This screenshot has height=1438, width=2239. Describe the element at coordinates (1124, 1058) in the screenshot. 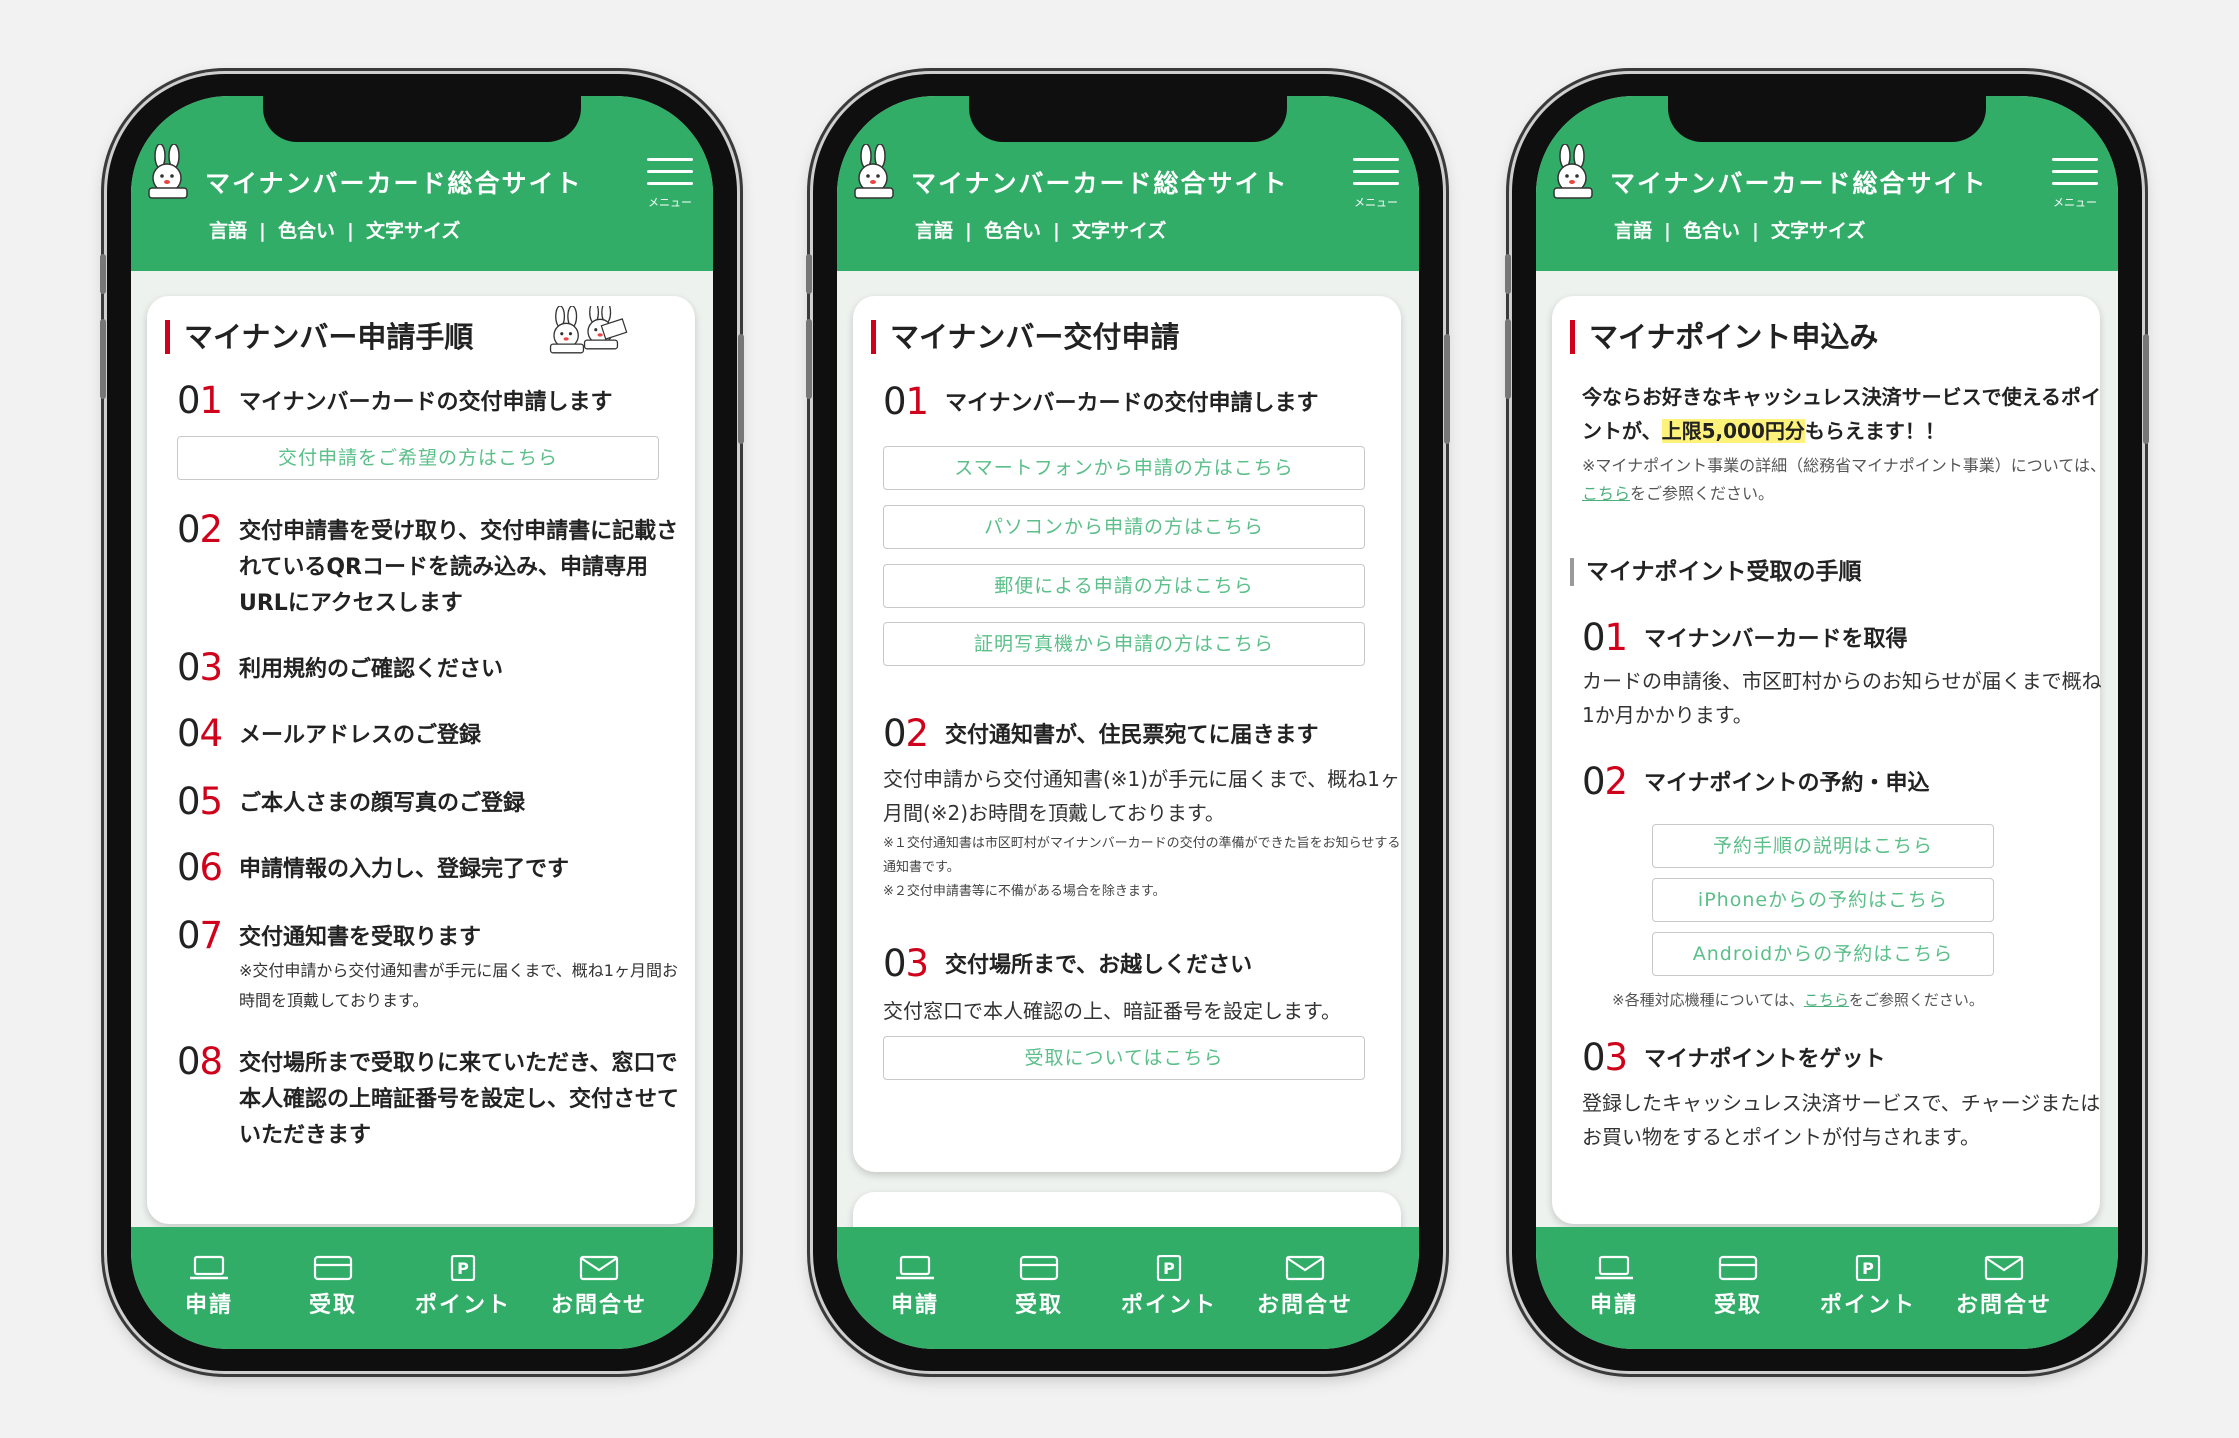

I see `receive-info-button: 受取についてはこちら` at that location.